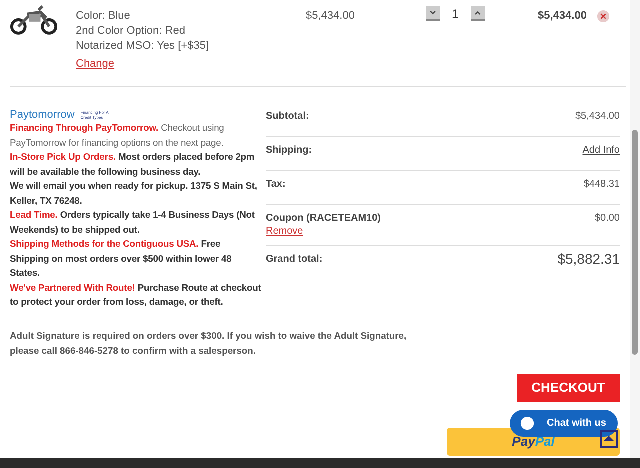 This screenshot has height=468, width=640. What do you see at coordinates (601, 150) in the screenshot?
I see `add-info-link: Add Info` at bounding box center [601, 150].